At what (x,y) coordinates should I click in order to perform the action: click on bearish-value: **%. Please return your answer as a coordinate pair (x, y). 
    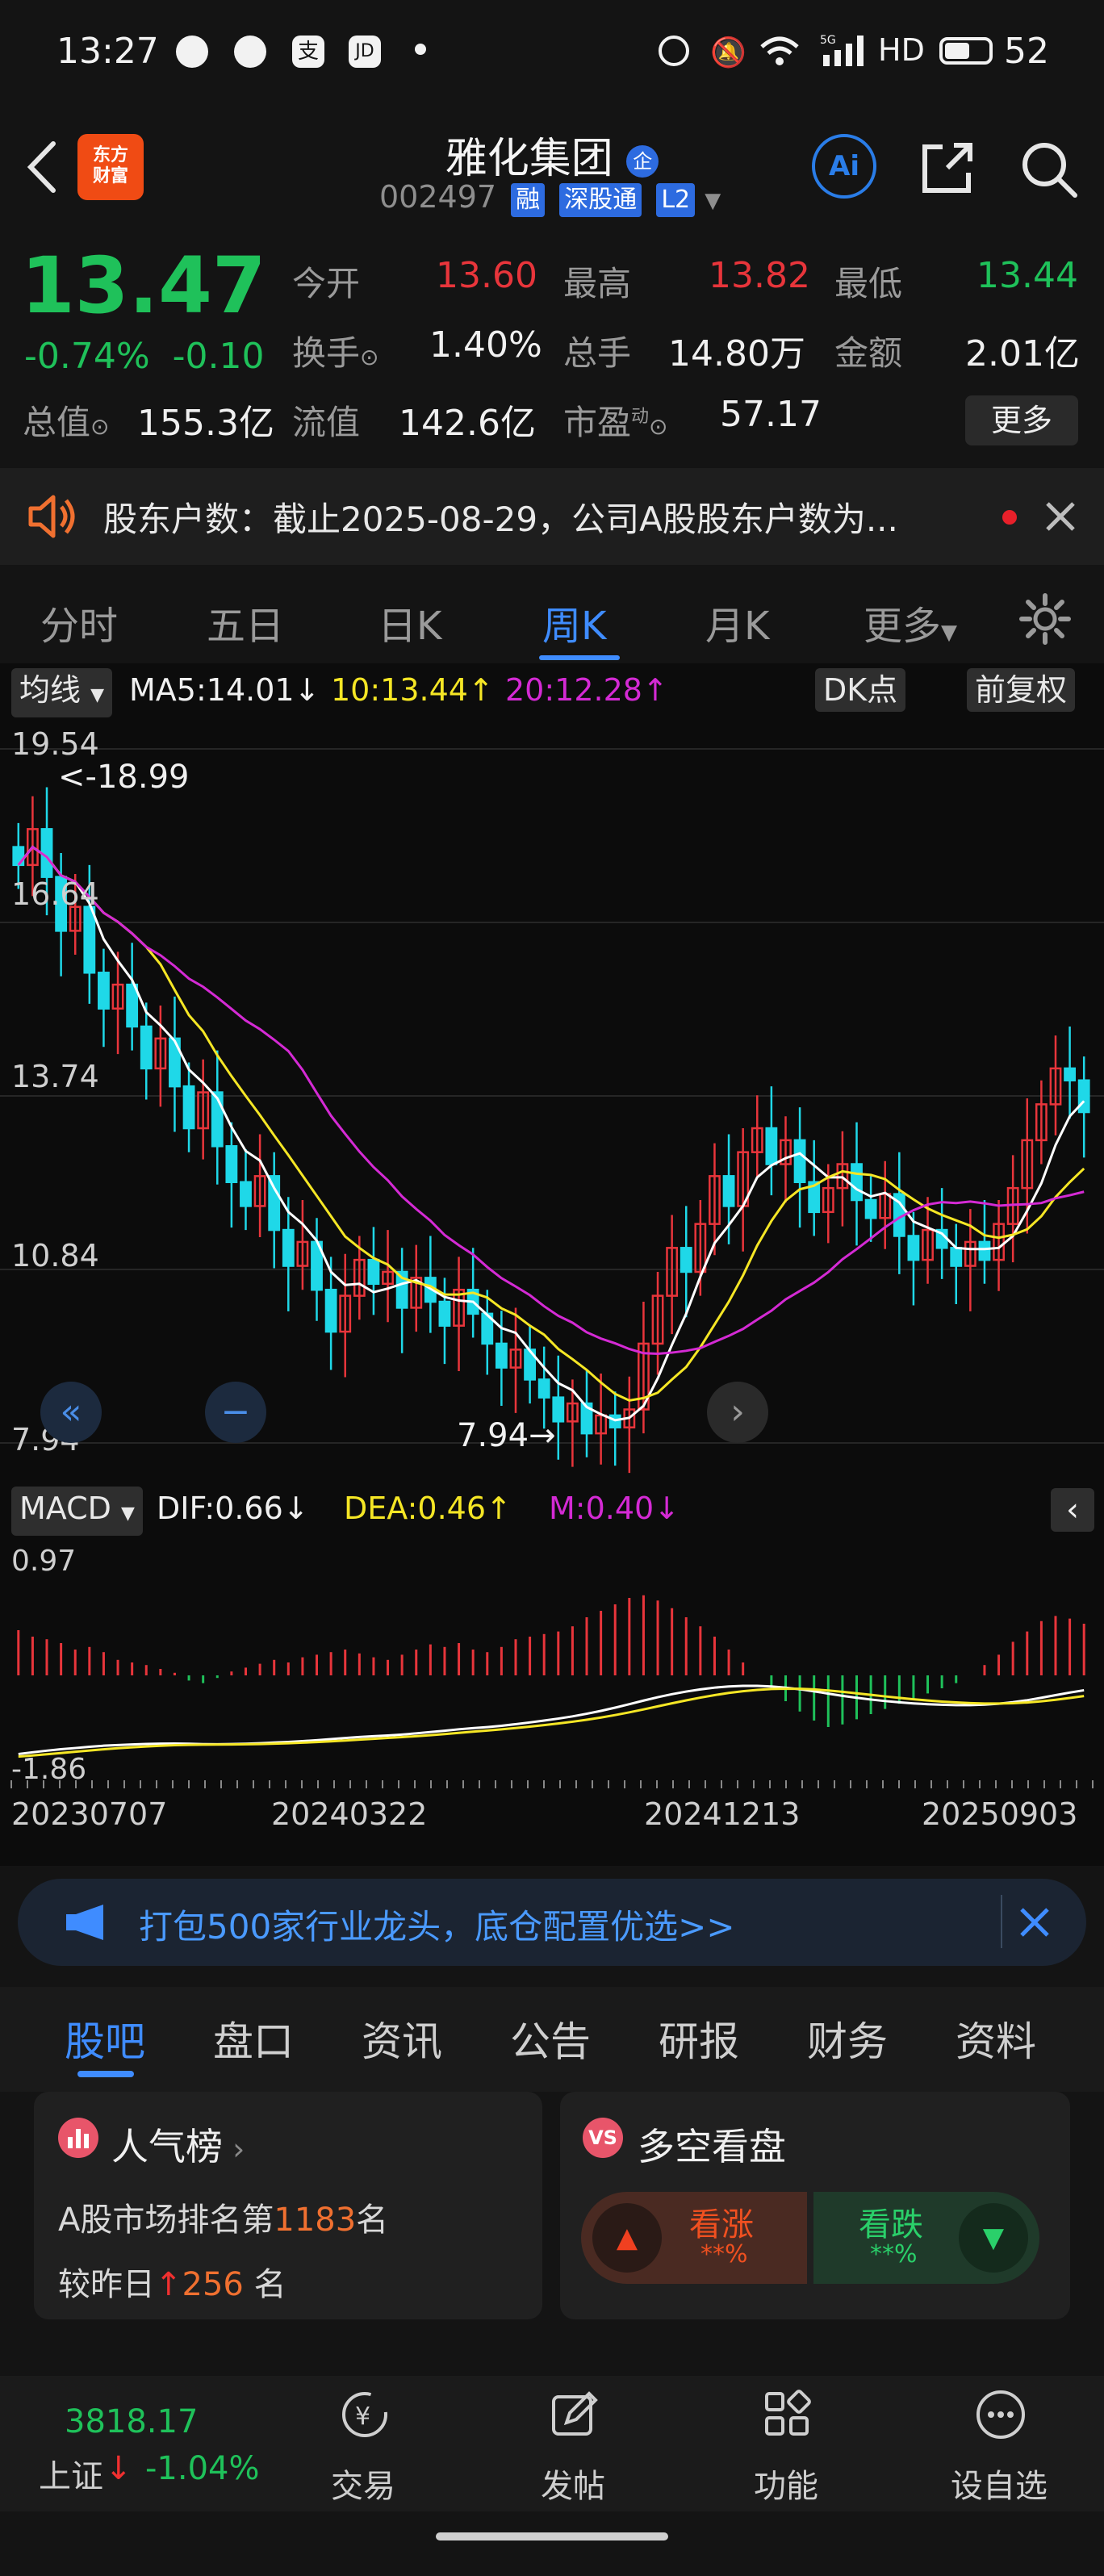
    Looking at the image, I should click on (894, 2254).